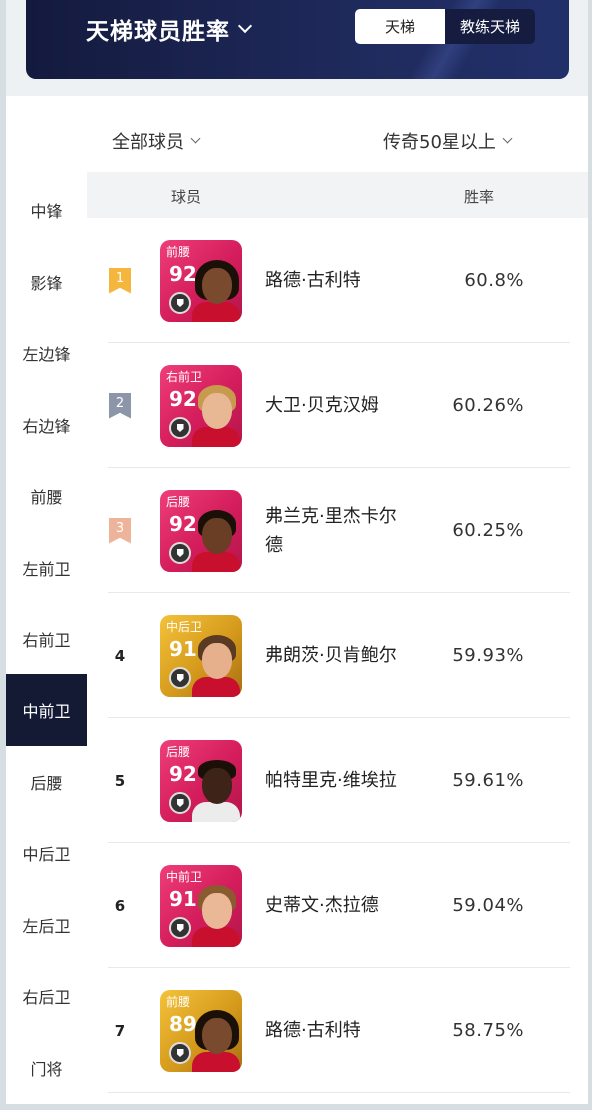 This screenshot has height=1110, width=592. Describe the element at coordinates (322, 405) in the screenshot. I see `player-name: 大卫·贝克汉姆` at that location.